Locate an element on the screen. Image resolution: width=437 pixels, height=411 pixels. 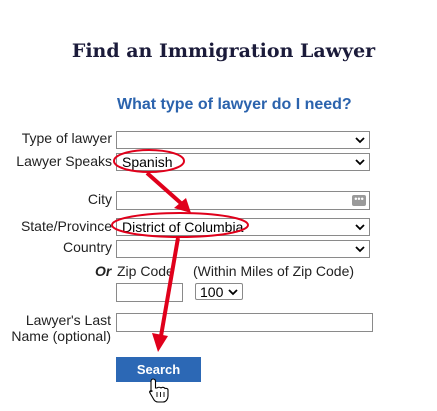
zip-code-label: Zip Code is located at coordinates (145, 271).